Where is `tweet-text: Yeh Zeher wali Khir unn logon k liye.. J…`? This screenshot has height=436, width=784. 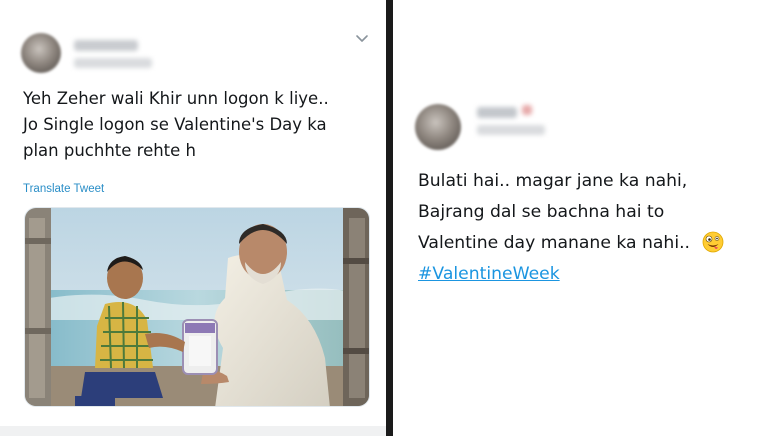
tweet-text: Yeh Zeher wali Khir unn logon k liye.. J… is located at coordinates (199, 125).